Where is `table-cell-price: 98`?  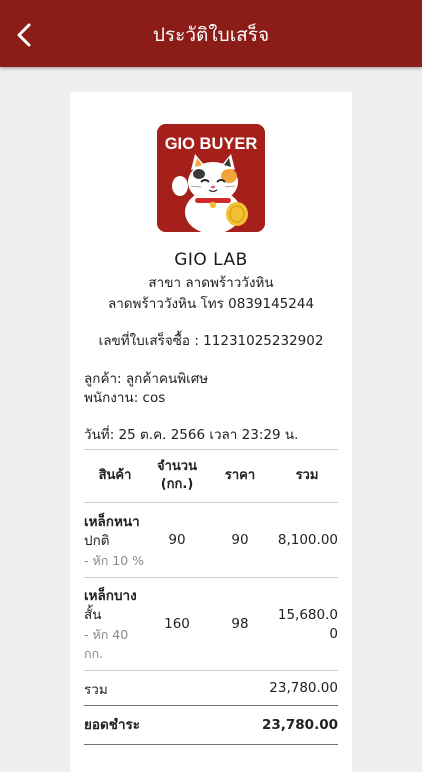
table-cell-price: 98 is located at coordinates (240, 624).